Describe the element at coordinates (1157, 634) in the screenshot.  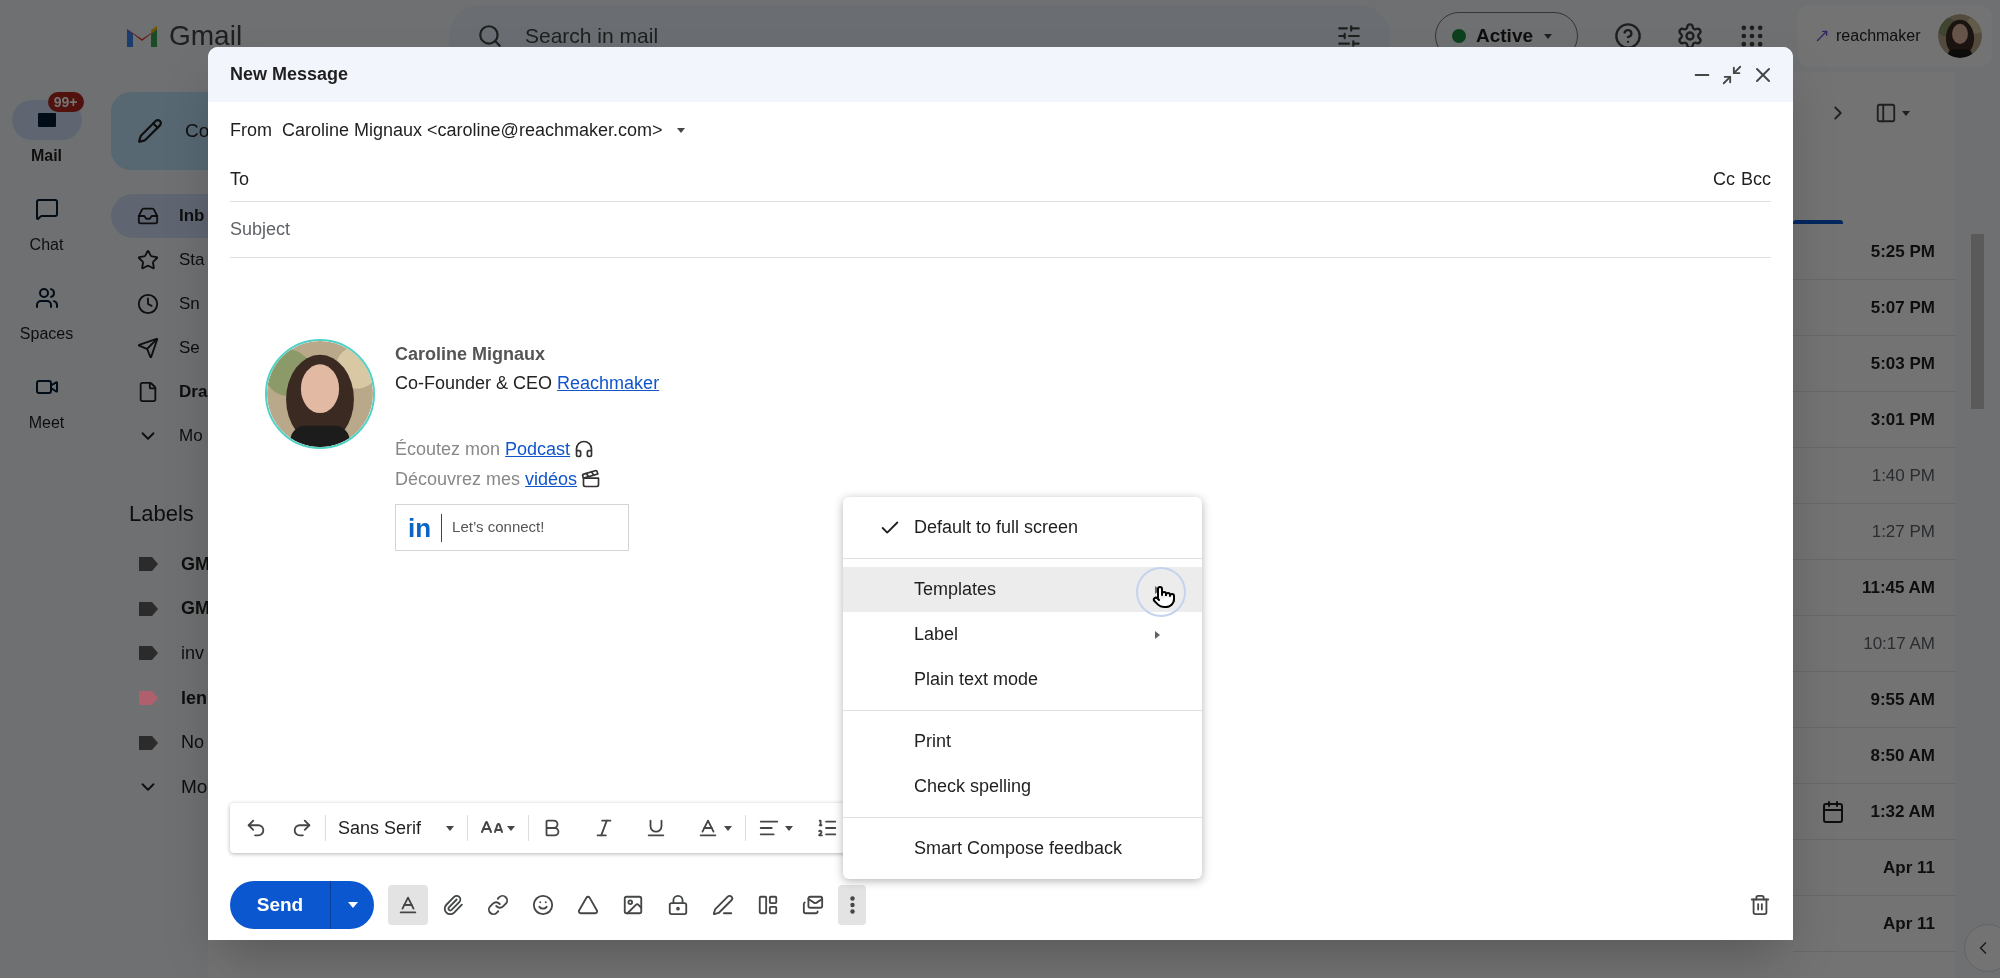
I see `submenu-arrow-icon` at that location.